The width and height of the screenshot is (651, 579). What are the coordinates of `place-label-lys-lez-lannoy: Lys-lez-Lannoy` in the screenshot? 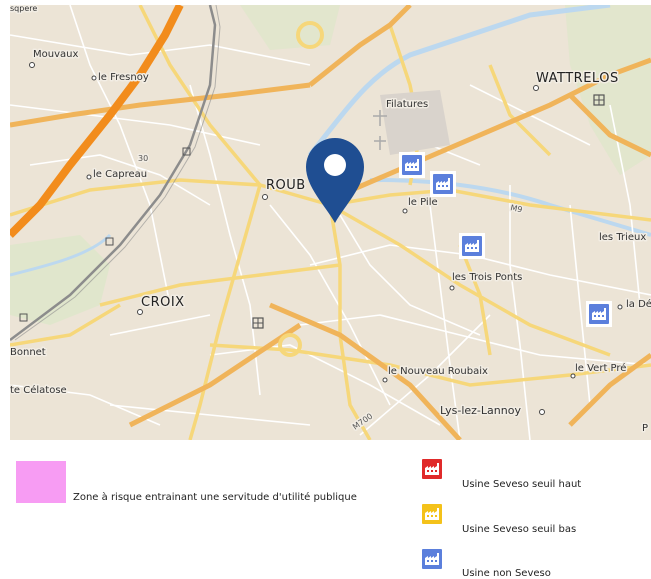 It's located at (480, 410).